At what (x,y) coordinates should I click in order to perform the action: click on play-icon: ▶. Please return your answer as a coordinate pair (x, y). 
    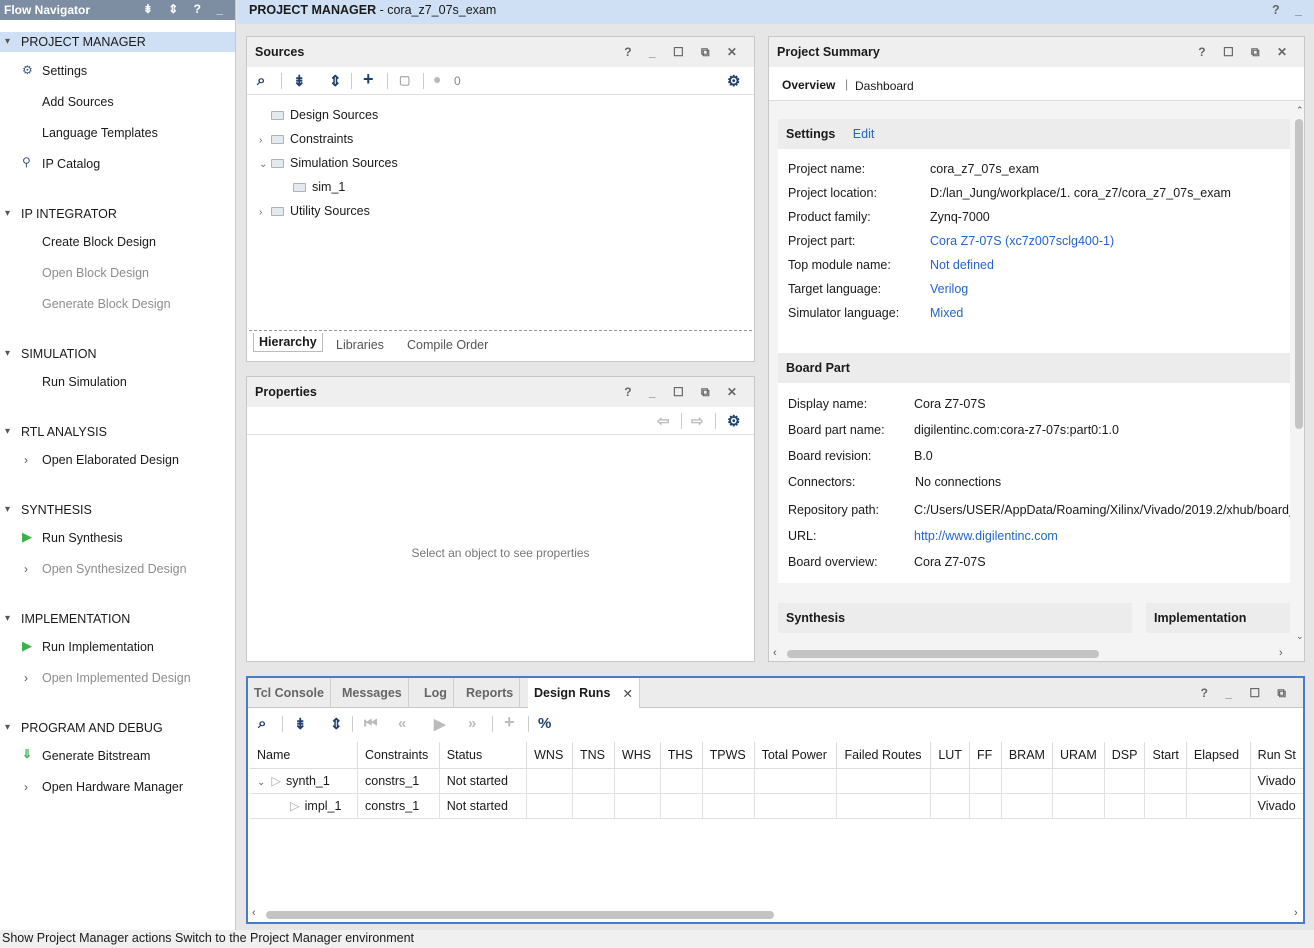
    Looking at the image, I should click on (440, 724).